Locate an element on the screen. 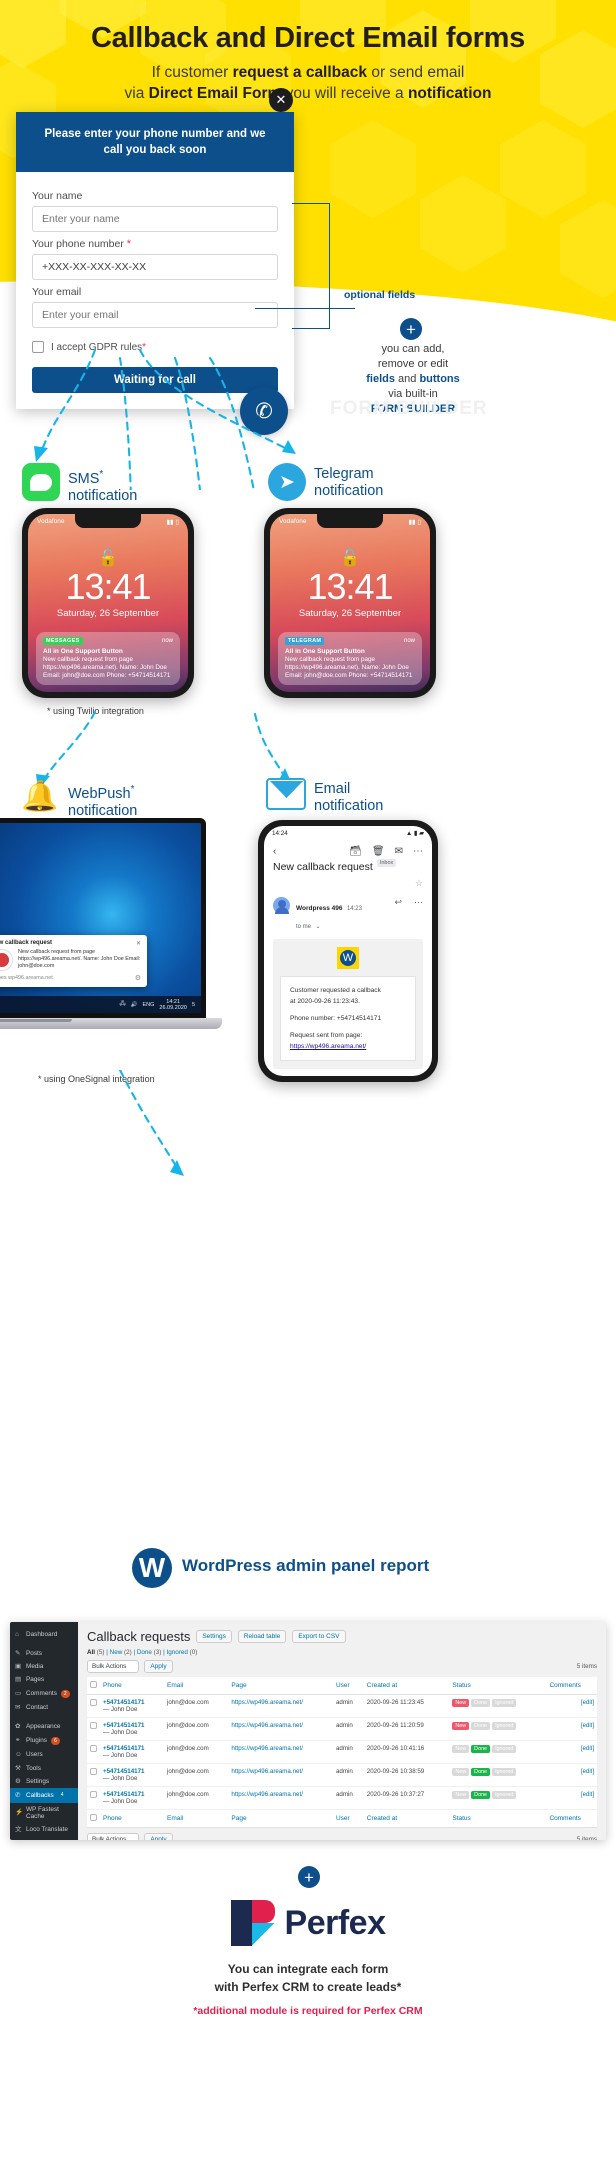 The height and width of the screenshot is (2157, 616). taskbar-lang: ENG is located at coordinates (148, 1005).